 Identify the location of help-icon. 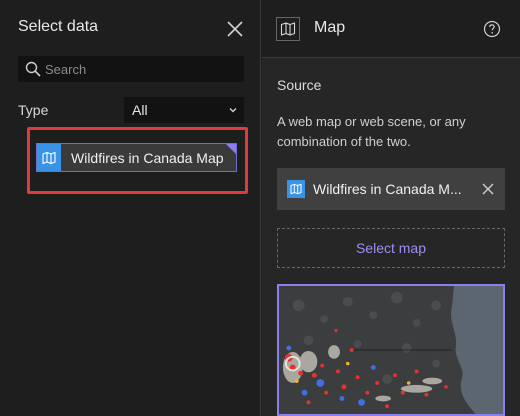
(492, 29).